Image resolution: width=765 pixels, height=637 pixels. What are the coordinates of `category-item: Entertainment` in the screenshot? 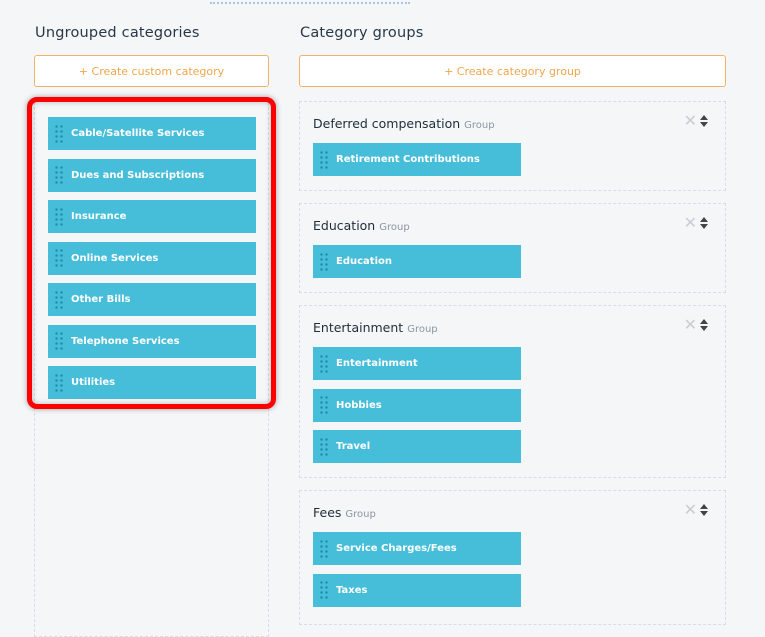 It's located at (417, 363).